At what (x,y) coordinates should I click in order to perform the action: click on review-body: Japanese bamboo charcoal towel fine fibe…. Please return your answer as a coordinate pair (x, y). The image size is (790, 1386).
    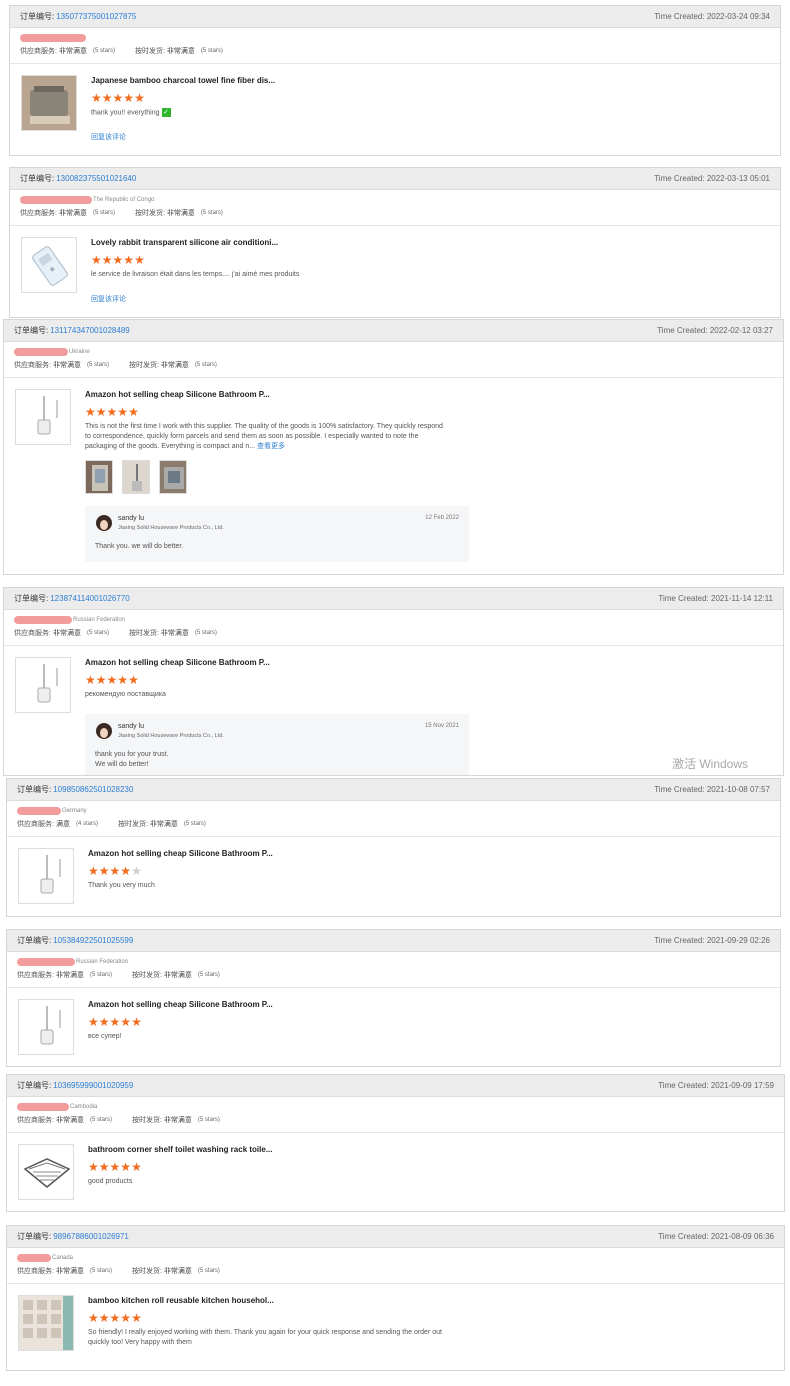
    Looking at the image, I should click on (395, 108).